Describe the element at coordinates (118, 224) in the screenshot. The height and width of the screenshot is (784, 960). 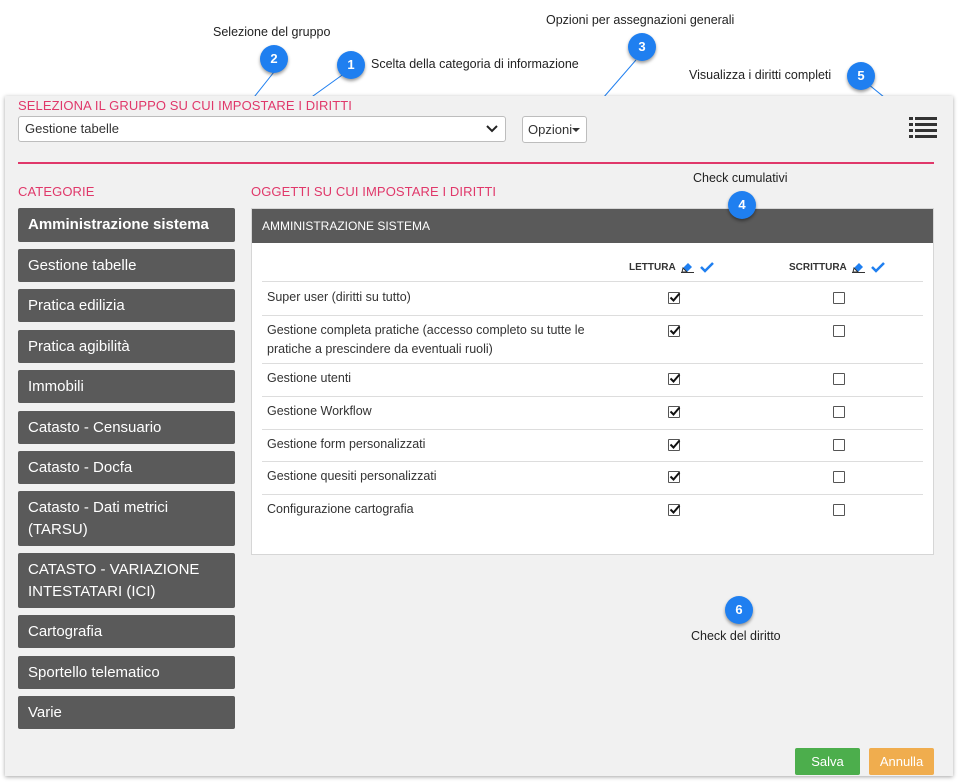
I see `category-label: Amministrazione sistema` at that location.